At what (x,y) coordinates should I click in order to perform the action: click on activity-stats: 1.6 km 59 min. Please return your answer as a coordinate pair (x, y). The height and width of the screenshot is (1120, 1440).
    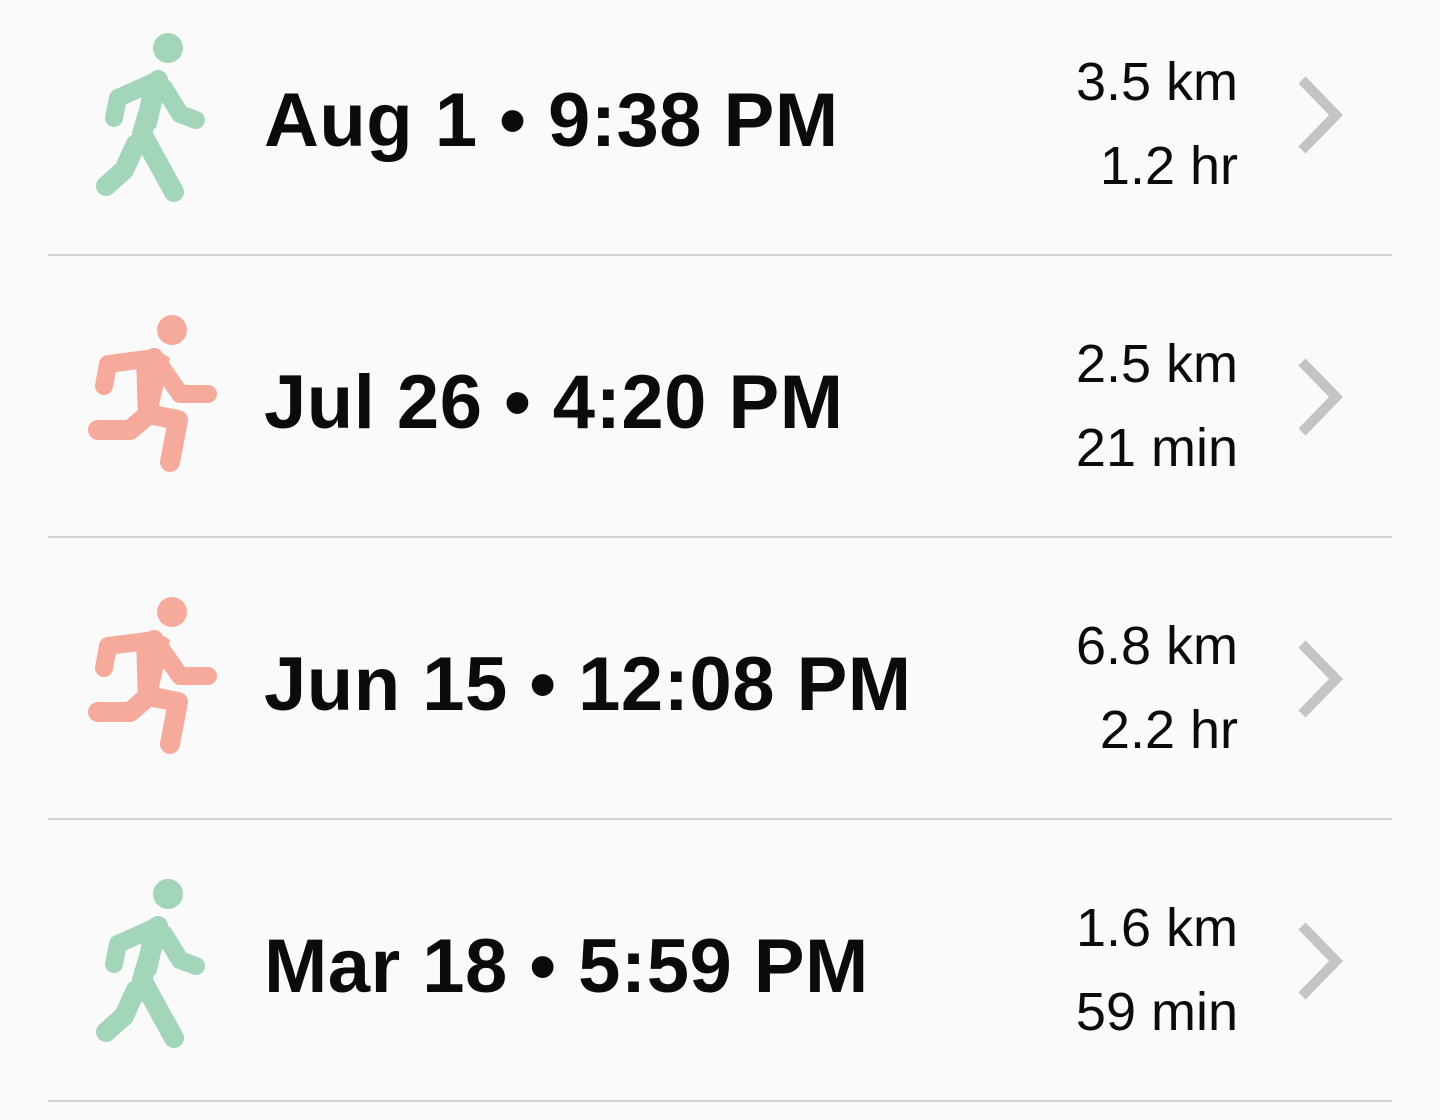
    Looking at the image, I should click on (1157, 970).